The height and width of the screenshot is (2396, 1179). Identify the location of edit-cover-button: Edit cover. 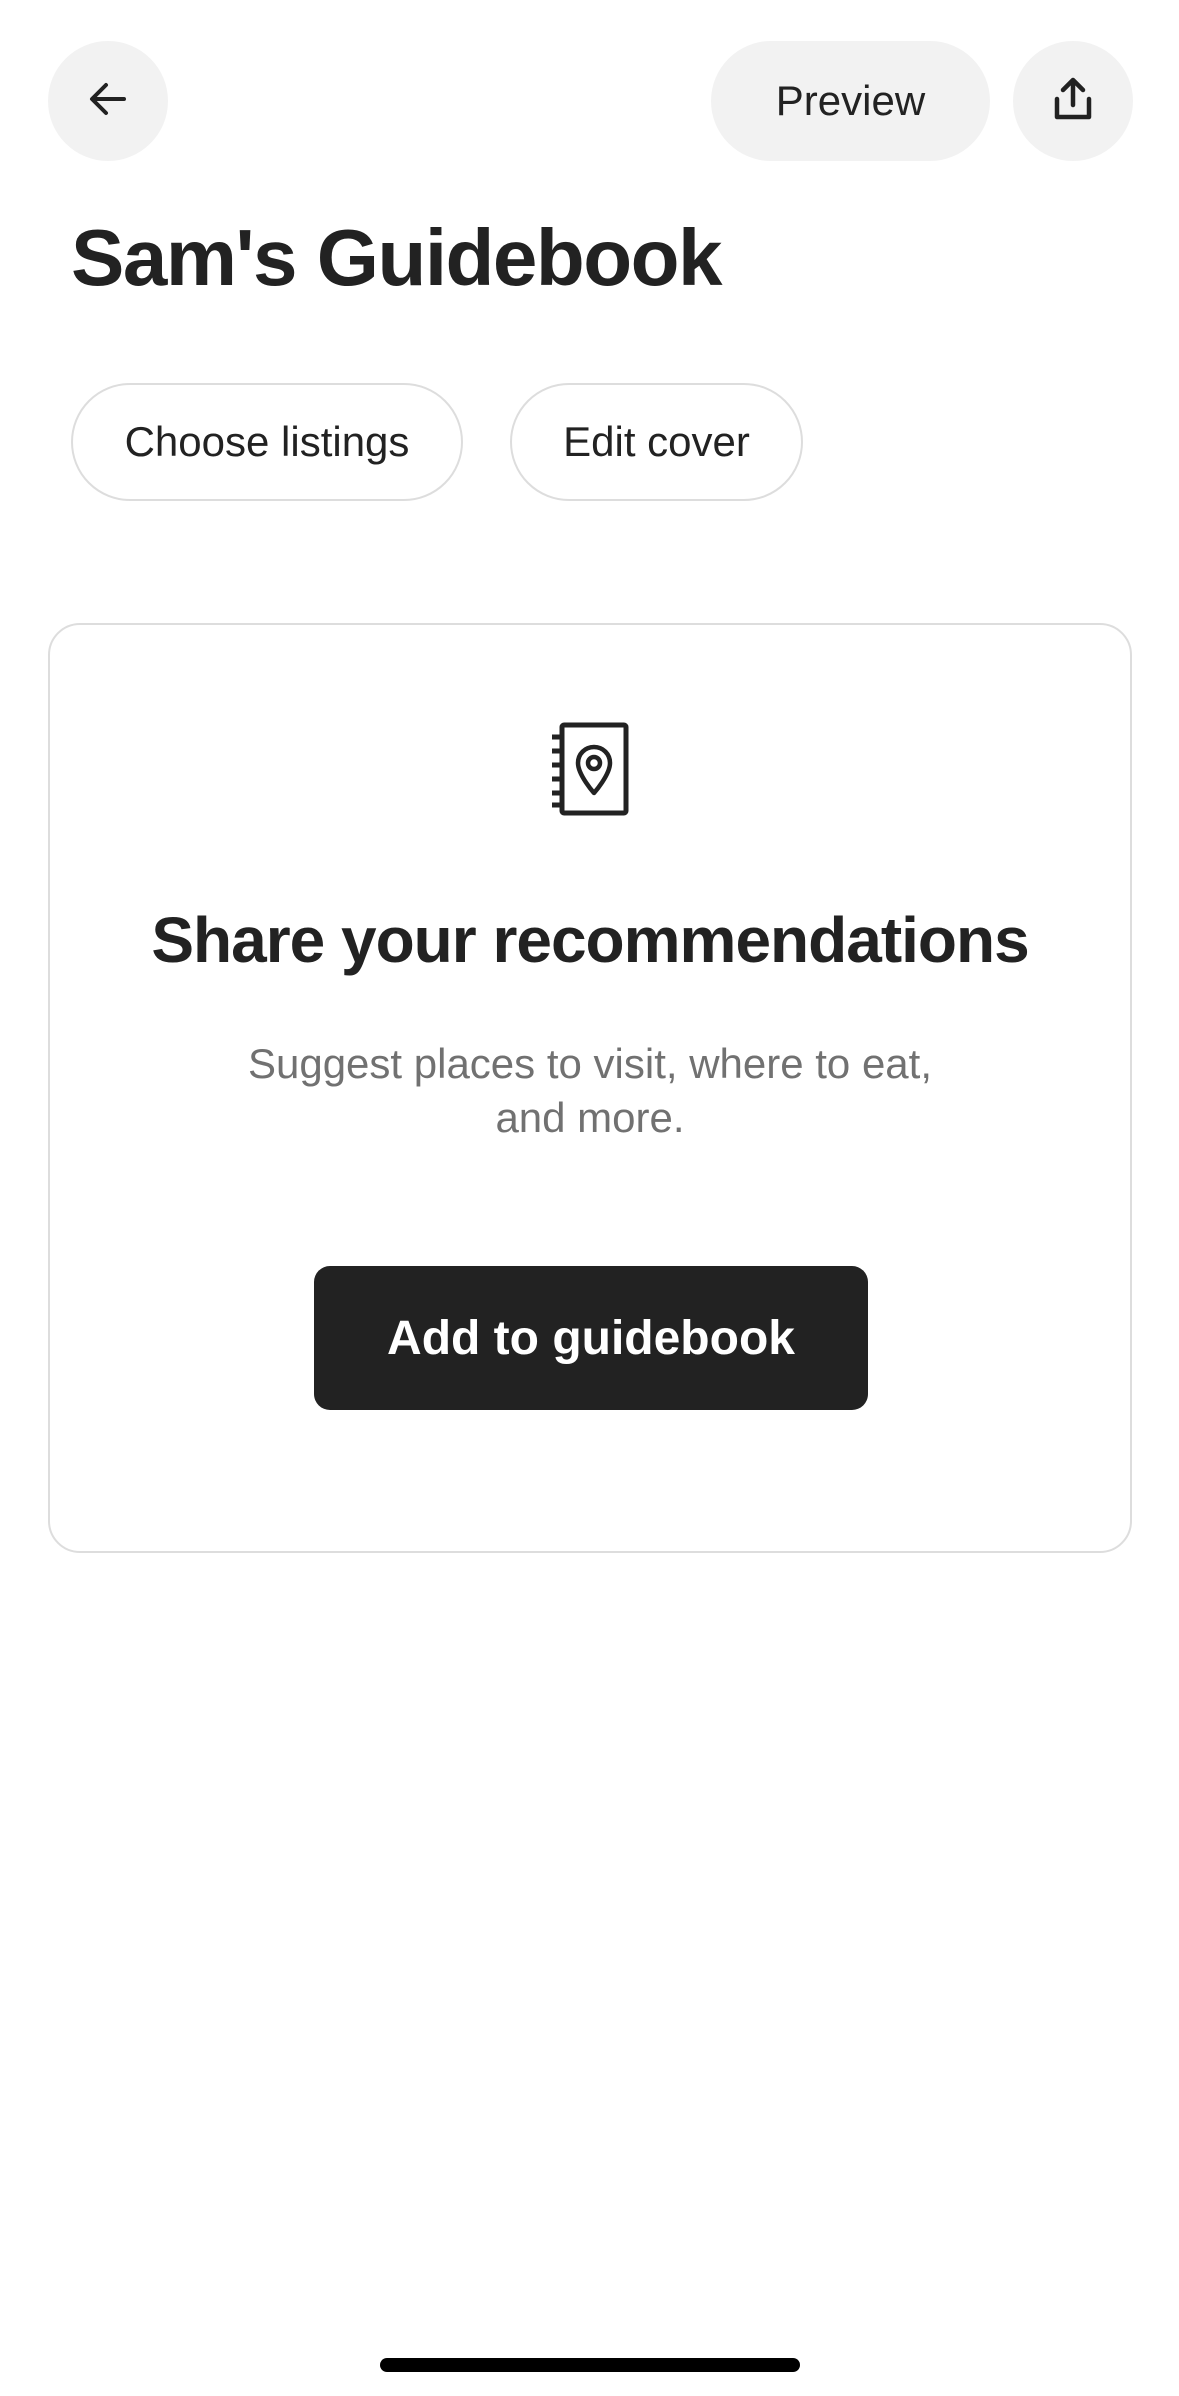
(656, 442).